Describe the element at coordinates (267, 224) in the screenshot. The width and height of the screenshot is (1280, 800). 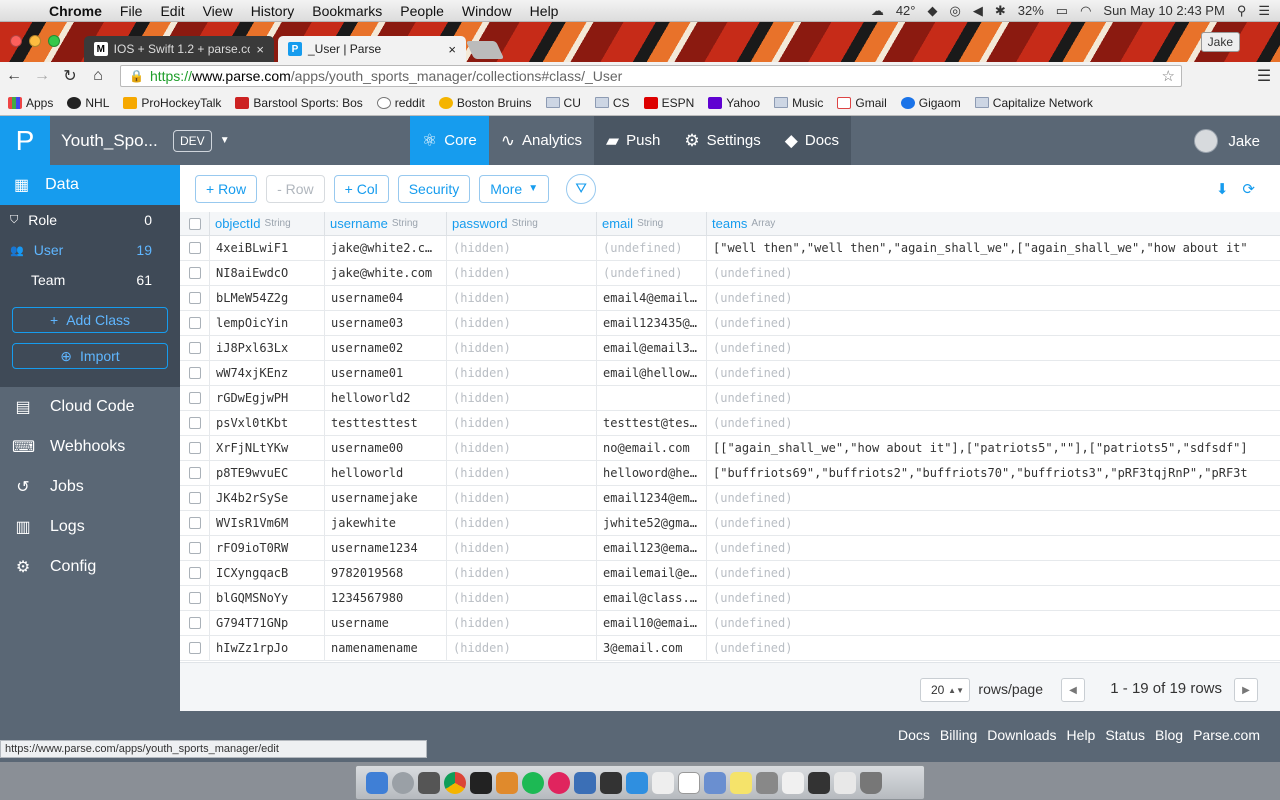
I see `col-header-objectid: objectId String` at that location.